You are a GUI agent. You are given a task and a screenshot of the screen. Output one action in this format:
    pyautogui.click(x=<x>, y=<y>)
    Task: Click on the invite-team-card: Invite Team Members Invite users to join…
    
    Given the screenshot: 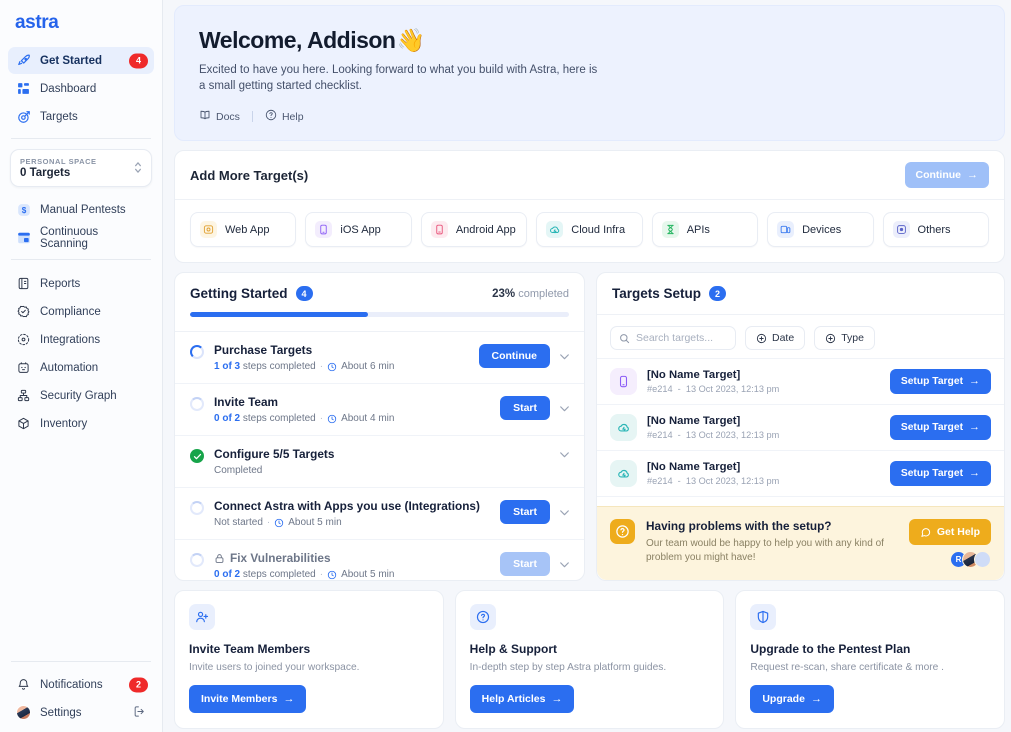 What is the action you would take?
    pyautogui.click(x=309, y=659)
    